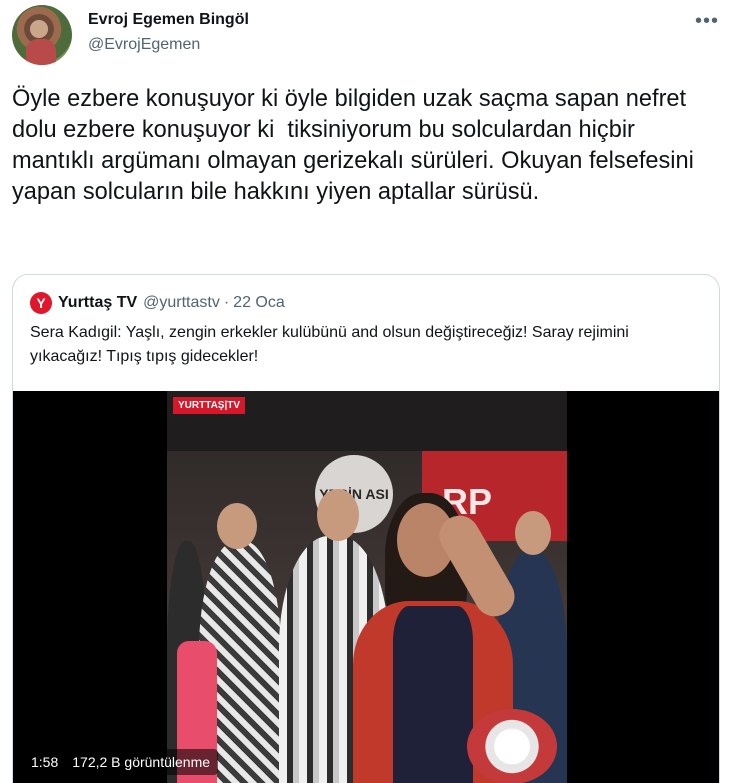 The height and width of the screenshot is (783, 735). What do you see at coordinates (181, 302) in the screenshot?
I see `quoted-author-handle: @yurttastv` at bounding box center [181, 302].